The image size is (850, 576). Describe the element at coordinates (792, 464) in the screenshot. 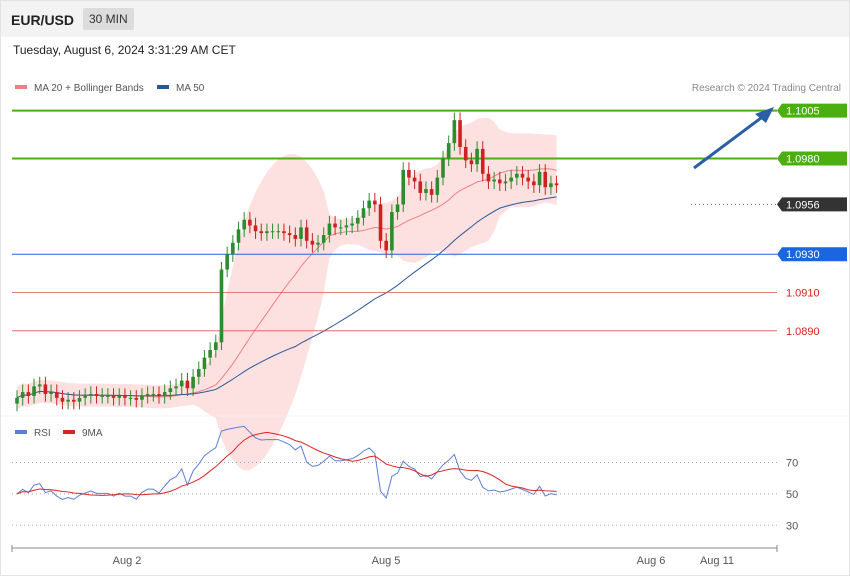

I see `rsi-level-label-70: 70` at that location.